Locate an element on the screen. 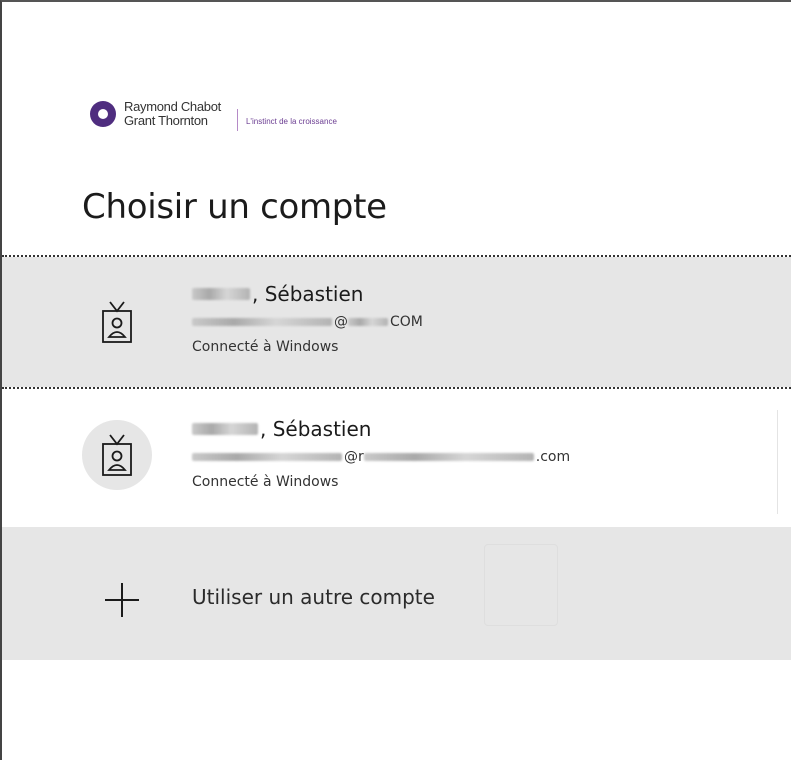 The width and height of the screenshot is (791, 760). divider-middle is located at coordinates (396, 388).